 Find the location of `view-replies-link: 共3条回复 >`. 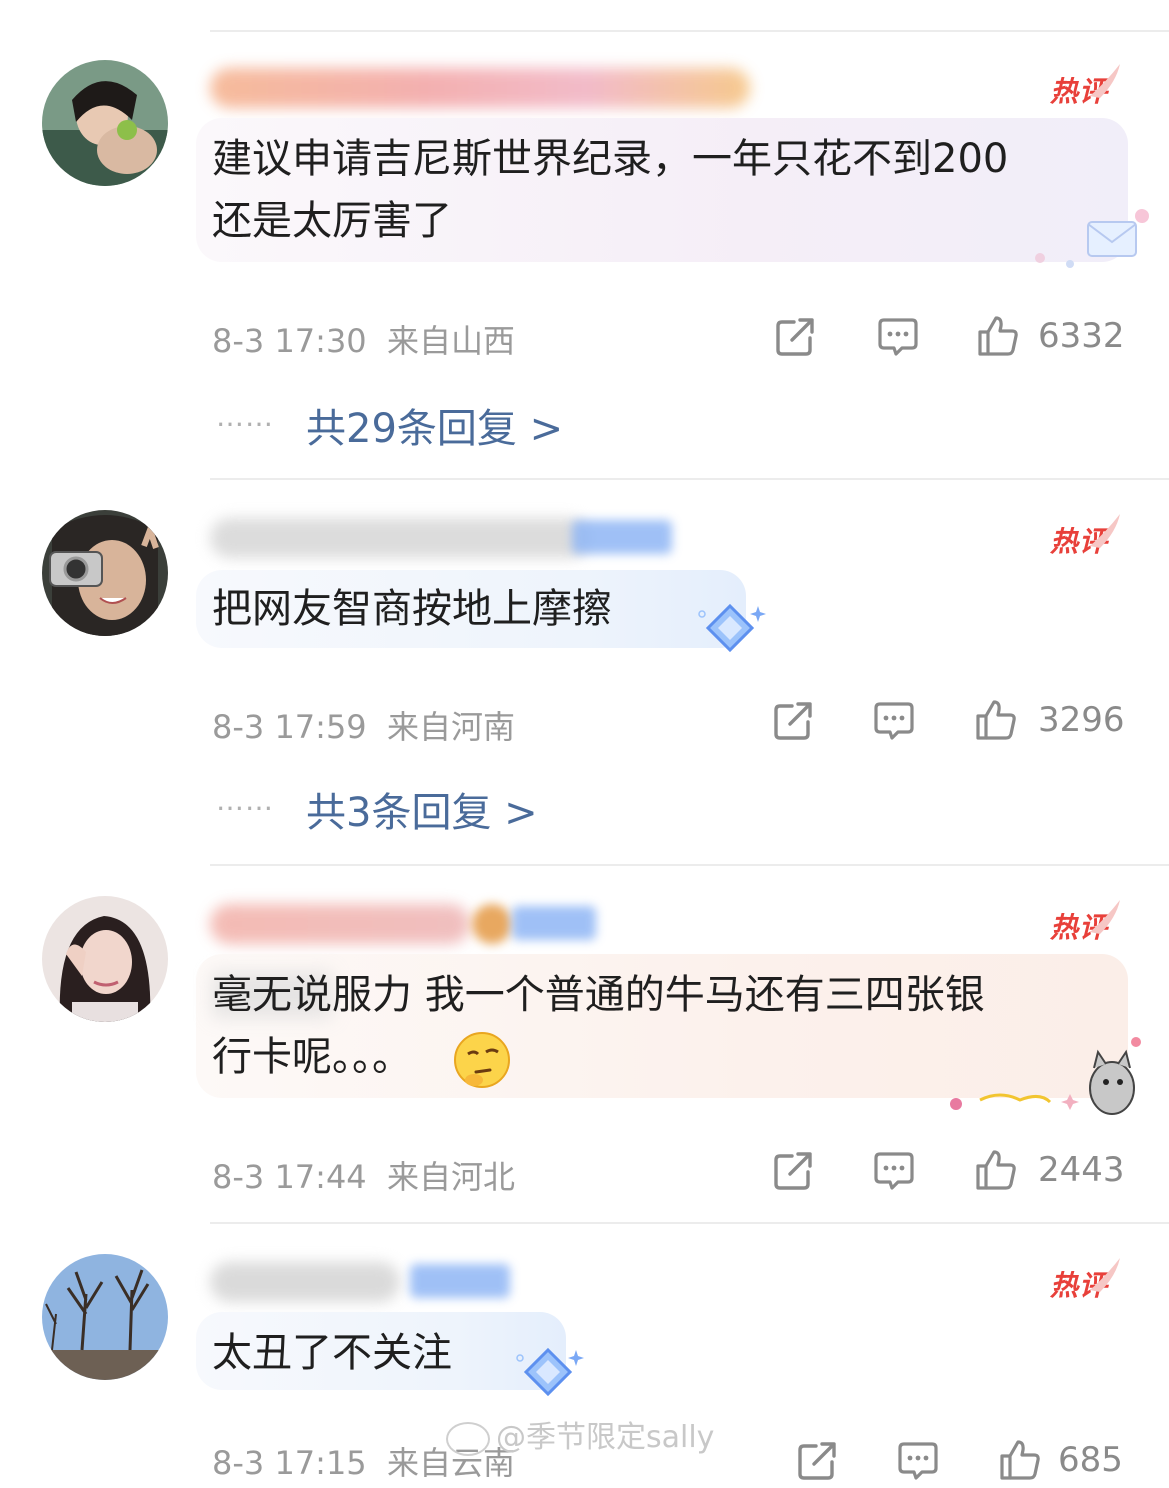

view-replies-link: 共3条回复 > is located at coordinates (422, 809).